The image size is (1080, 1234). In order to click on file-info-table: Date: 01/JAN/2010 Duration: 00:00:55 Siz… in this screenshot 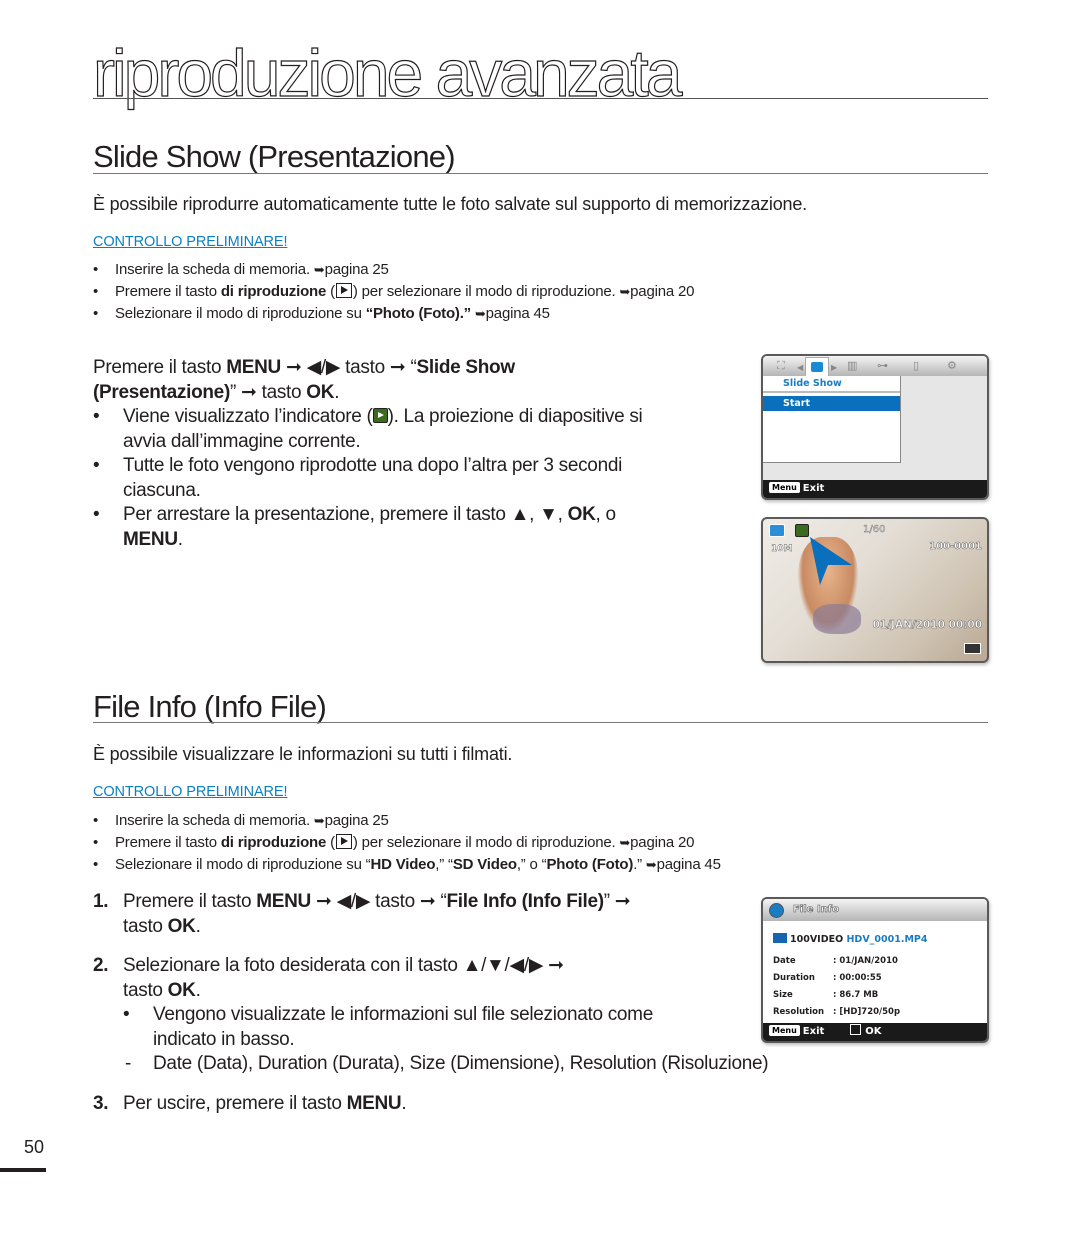, I will do `click(836, 987)`.